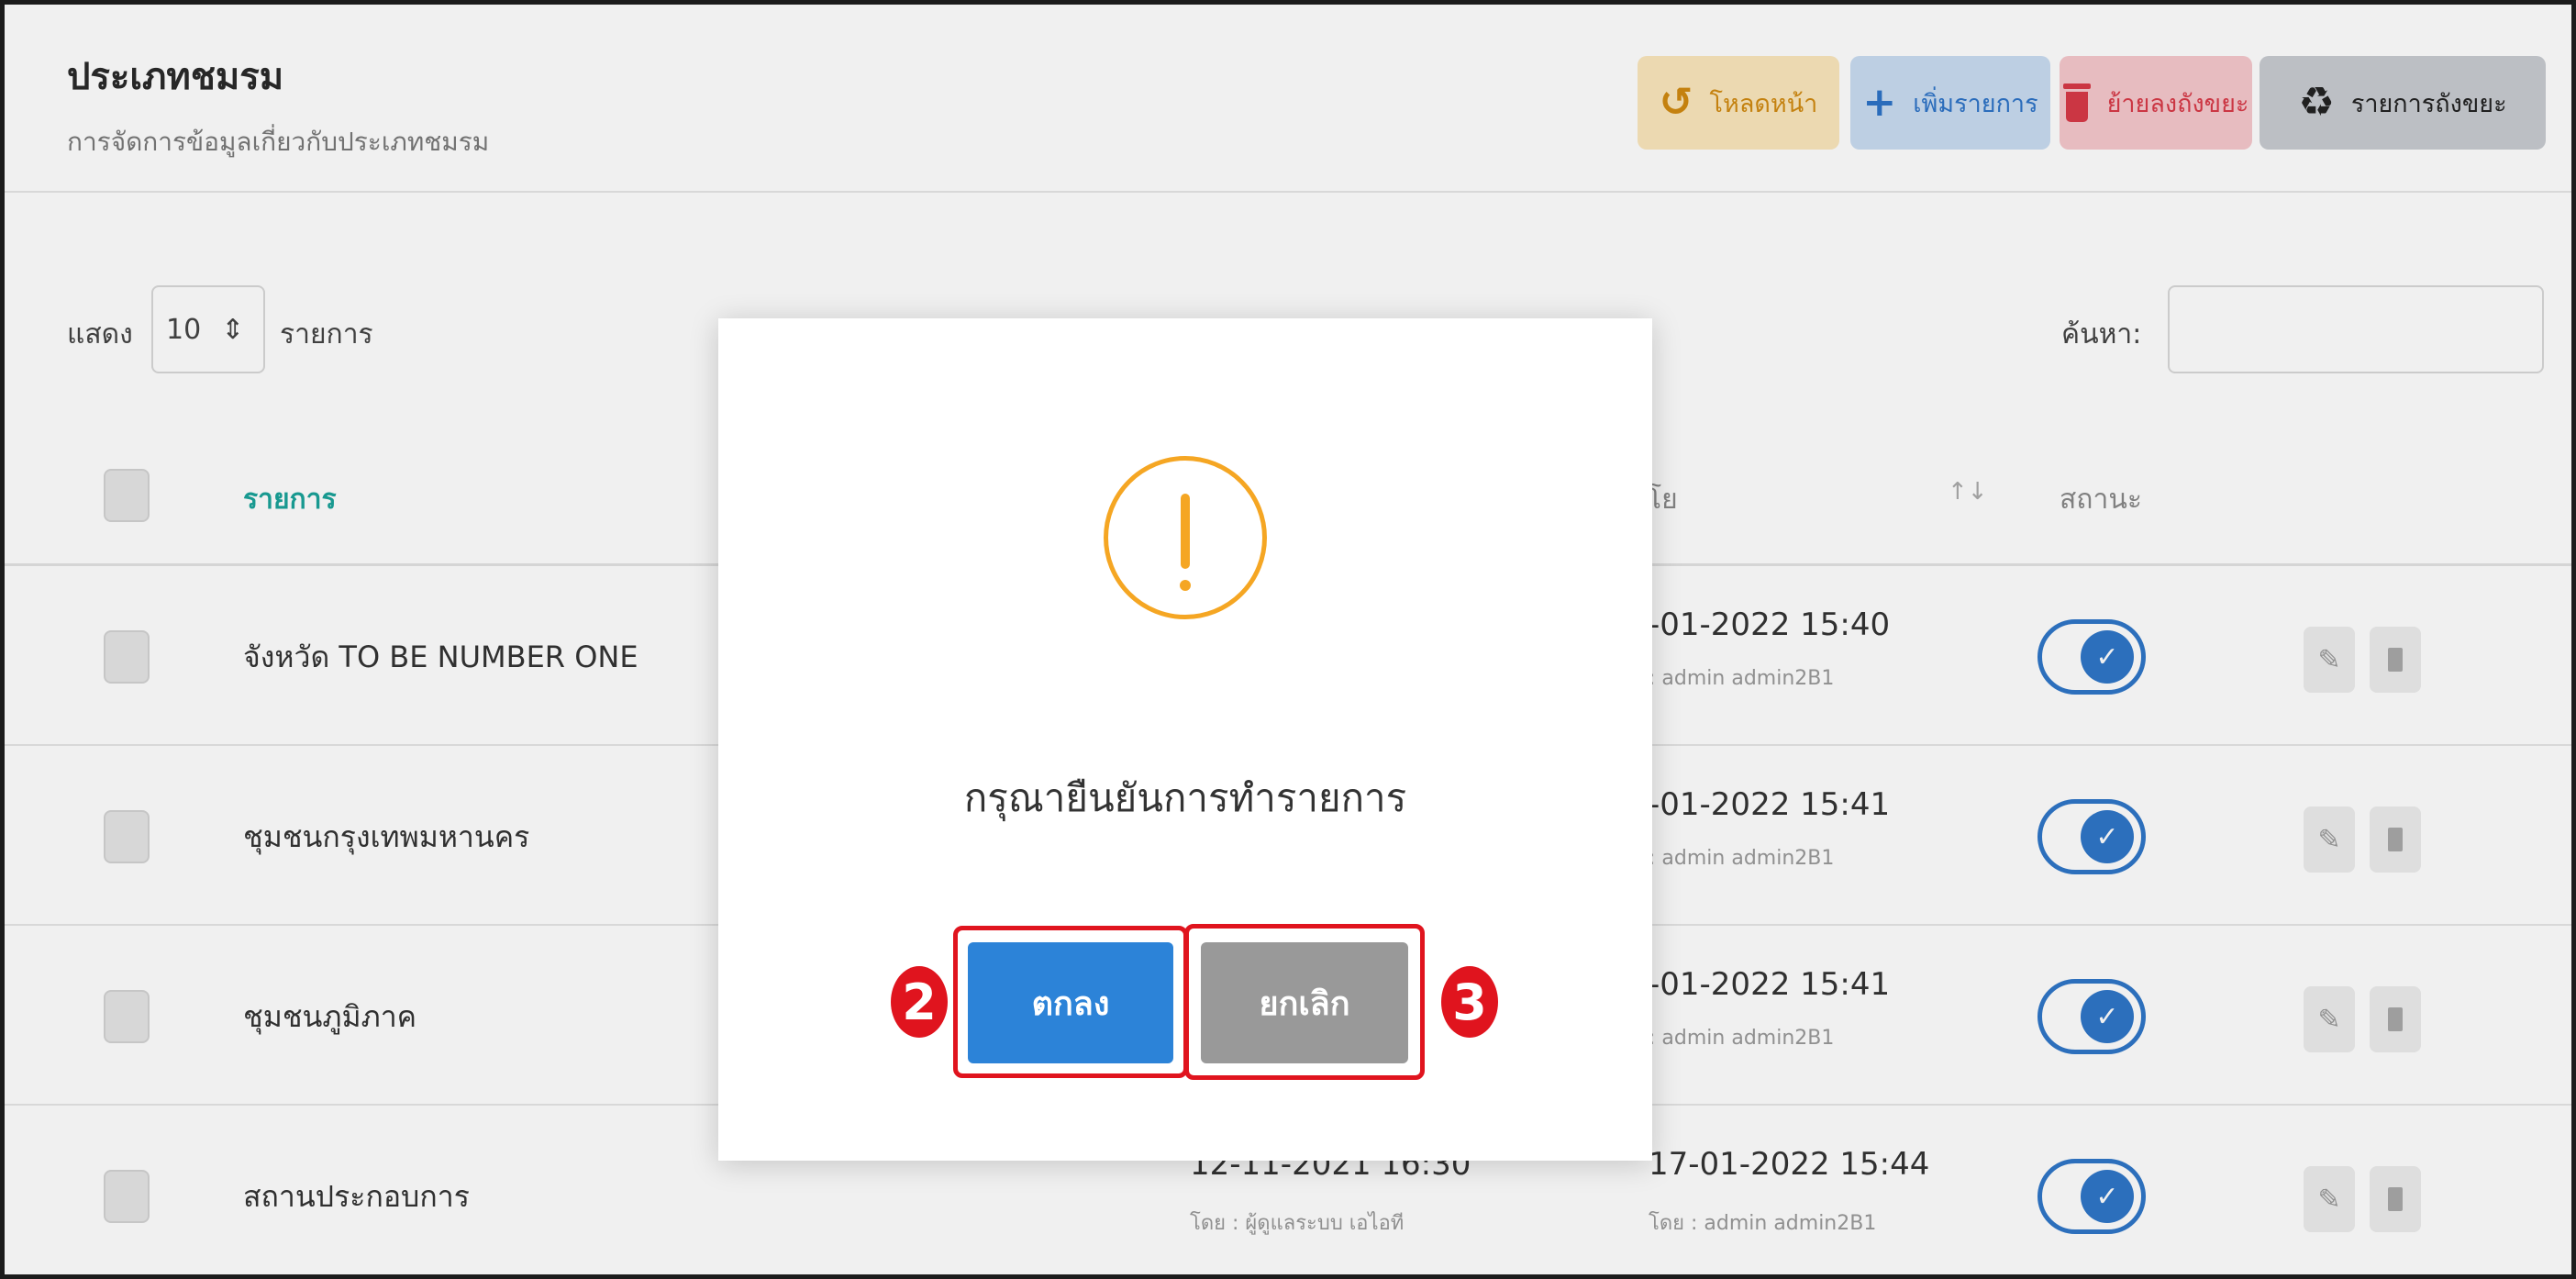  What do you see at coordinates (1070, 1002) in the screenshot?
I see `ok-button: ตกลง` at bounding box center [1070, 1002].